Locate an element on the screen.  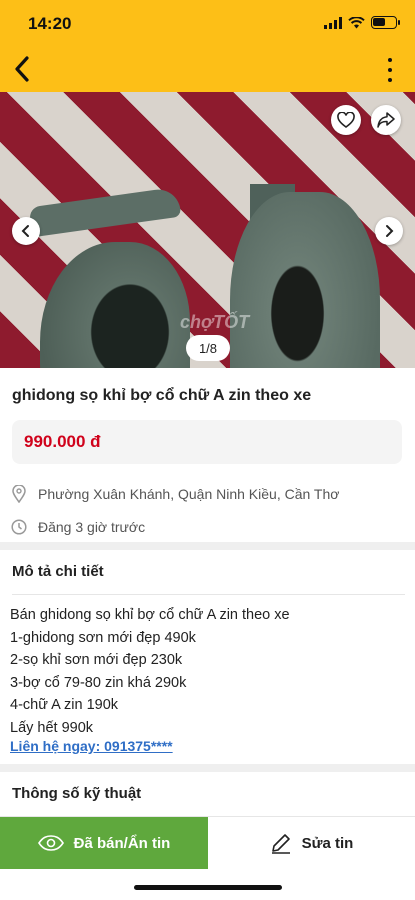
heart-icon is located at coordinates (346, 120).